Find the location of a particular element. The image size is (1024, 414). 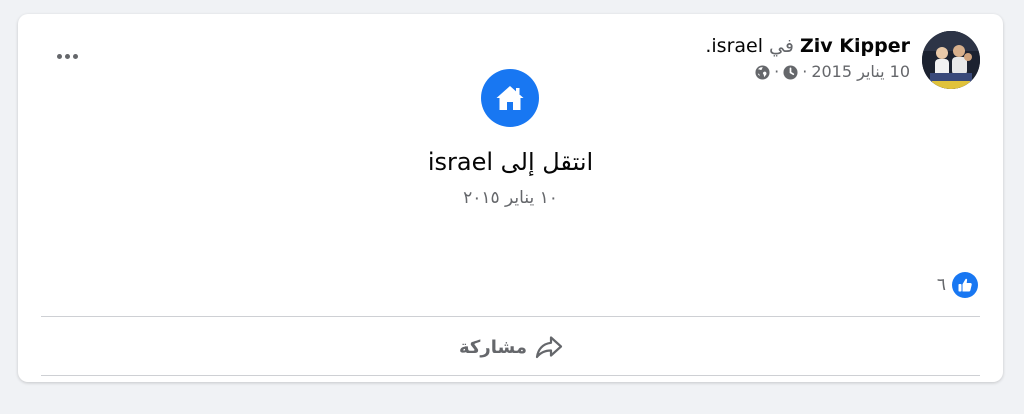

life-event-title: انتقل إلى israel is located at coordinates (510, 162).